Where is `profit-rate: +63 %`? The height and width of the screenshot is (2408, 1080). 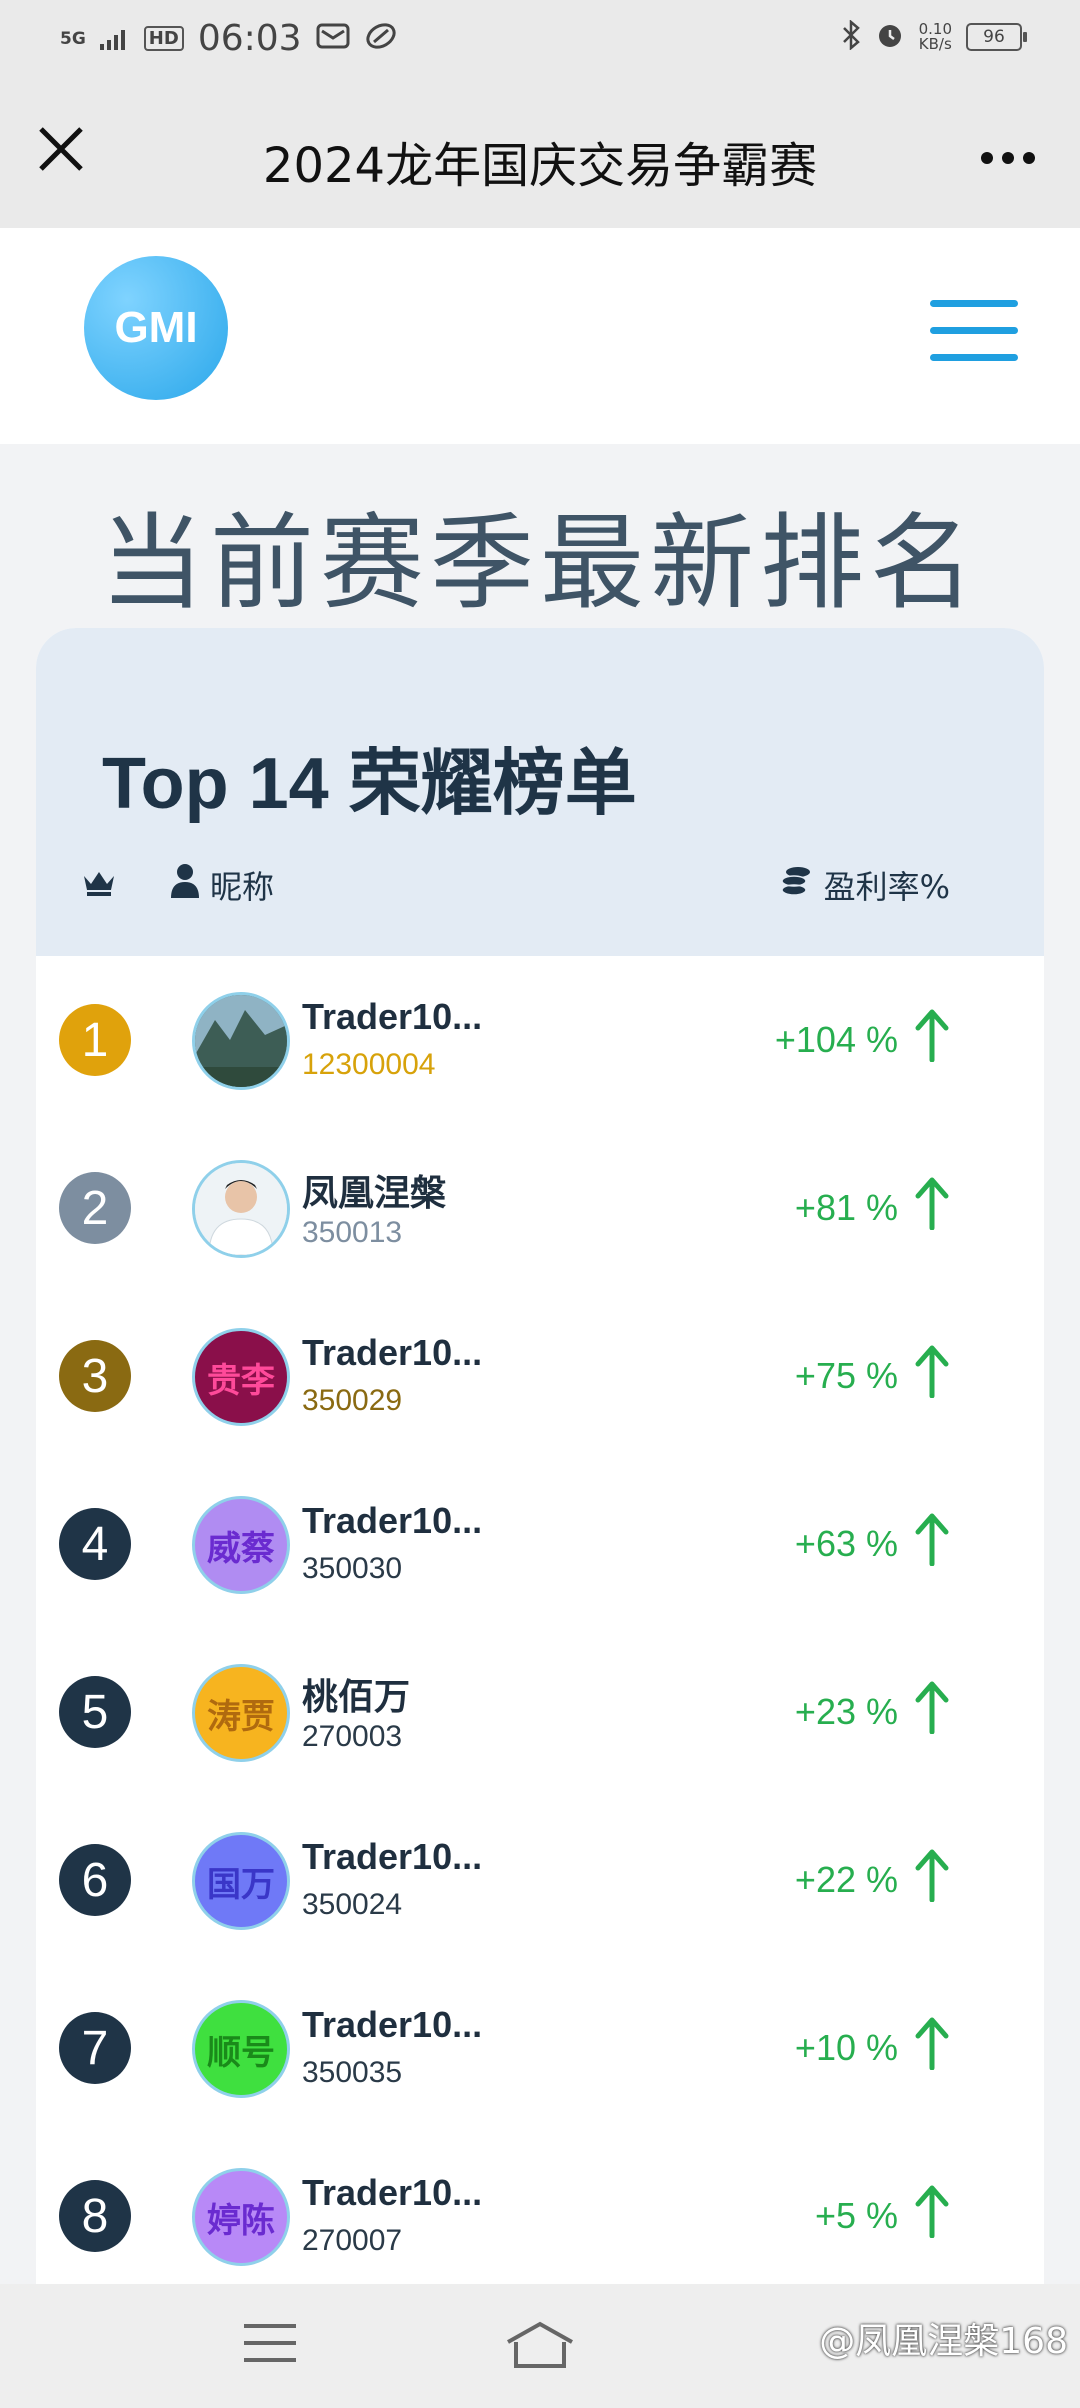
profit-rate: +63 % is located at coordinates (872, 1543).